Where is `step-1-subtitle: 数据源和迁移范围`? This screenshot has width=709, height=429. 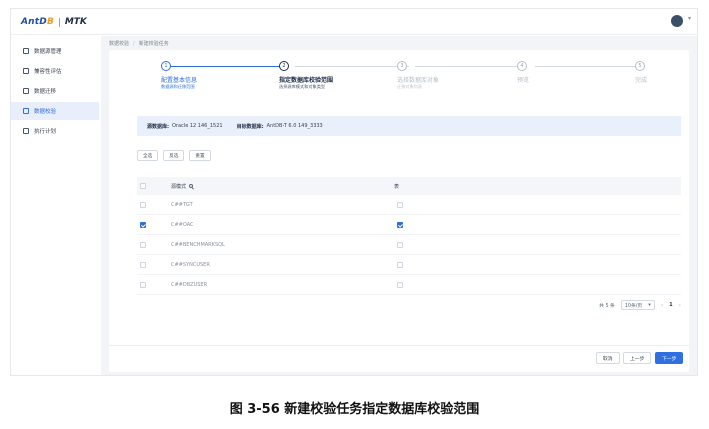
step-1-subtitle: 数据源和迁移范围 is located at coordinates (178, 86).